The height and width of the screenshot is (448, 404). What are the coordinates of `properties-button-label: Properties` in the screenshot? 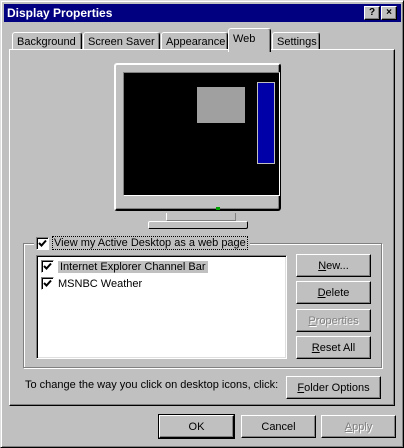 It's located at (333, 320).